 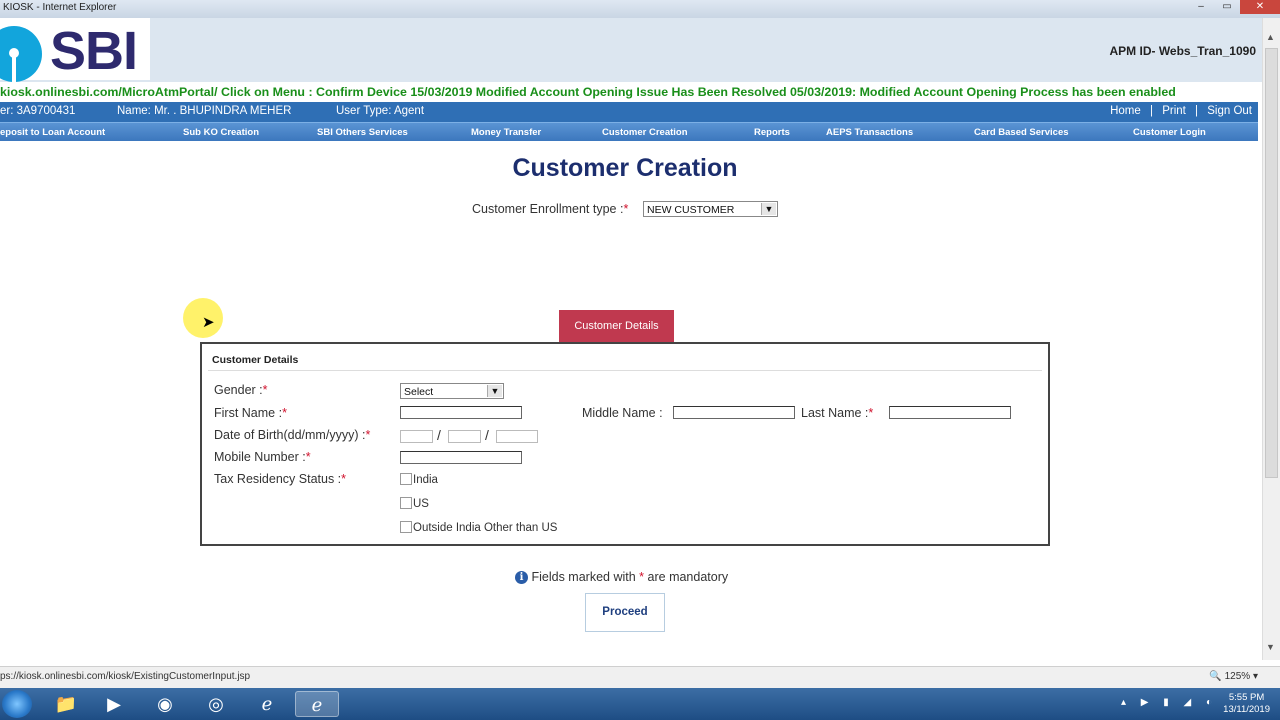 I want to click on clock-date: 13/11/2019, so click(x=1246, y=709).